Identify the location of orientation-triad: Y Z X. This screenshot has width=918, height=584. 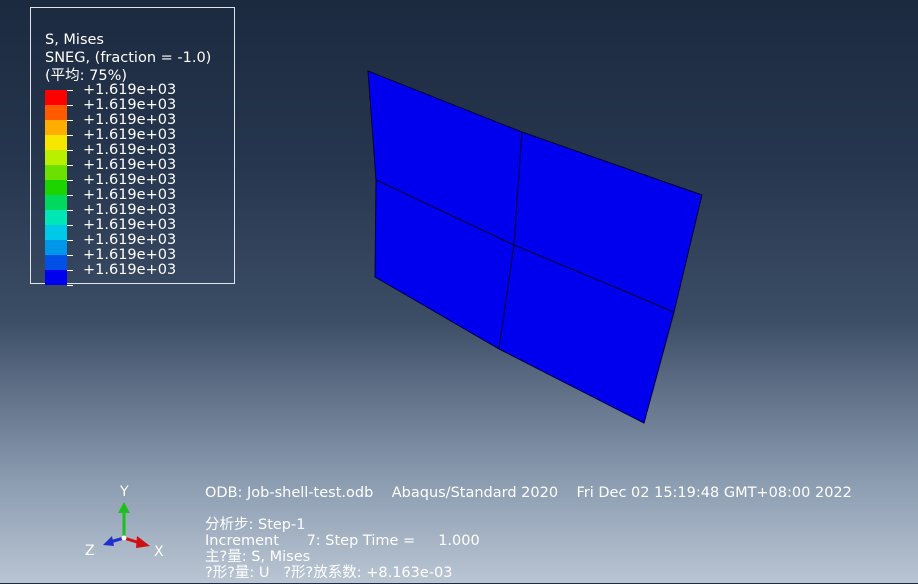
(124, 522).